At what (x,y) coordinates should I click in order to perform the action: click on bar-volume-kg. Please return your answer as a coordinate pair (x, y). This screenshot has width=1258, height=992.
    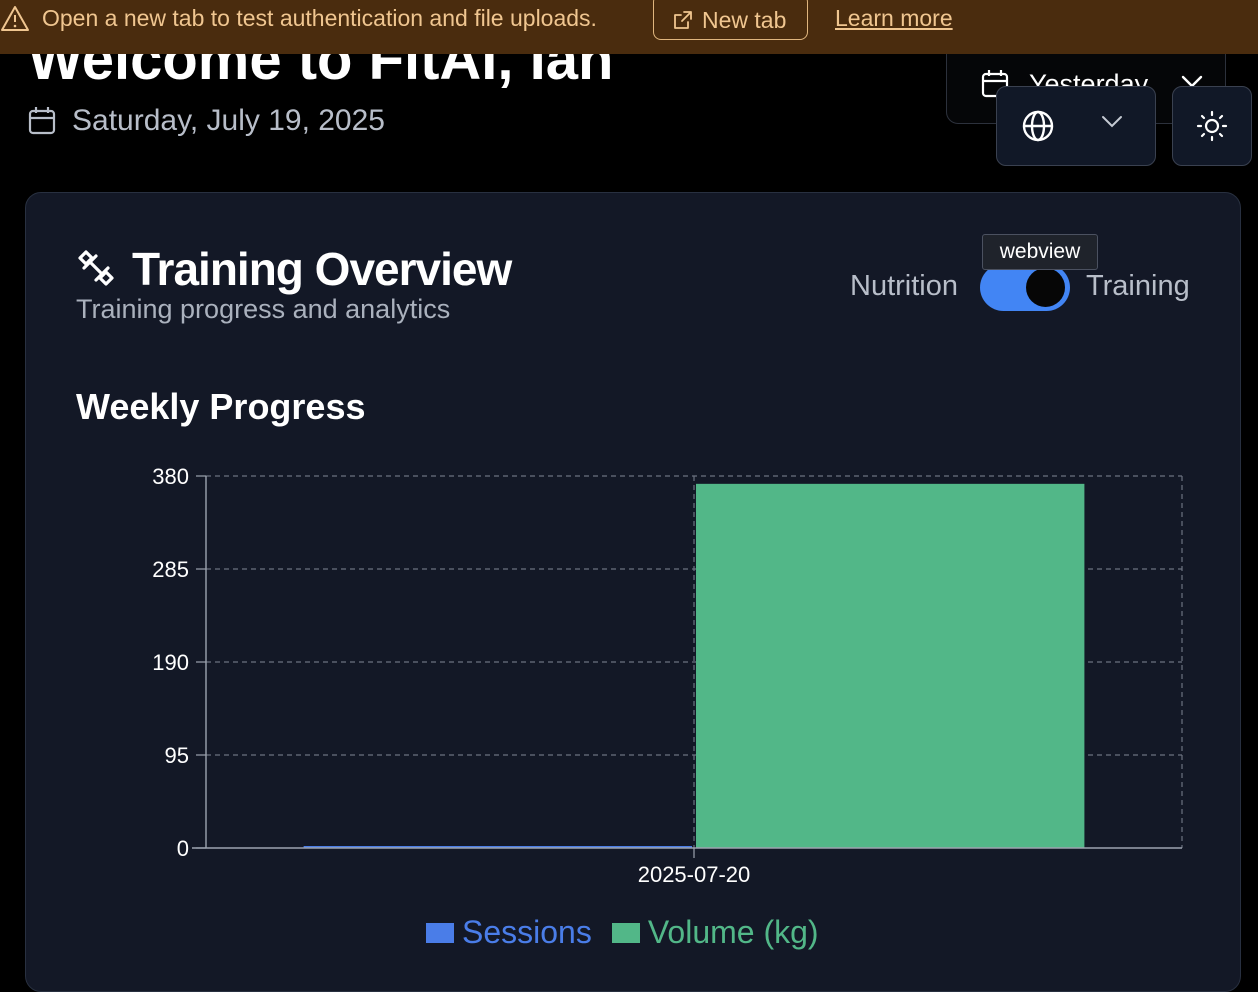
    Looking at the image, I should click on (890, 665).